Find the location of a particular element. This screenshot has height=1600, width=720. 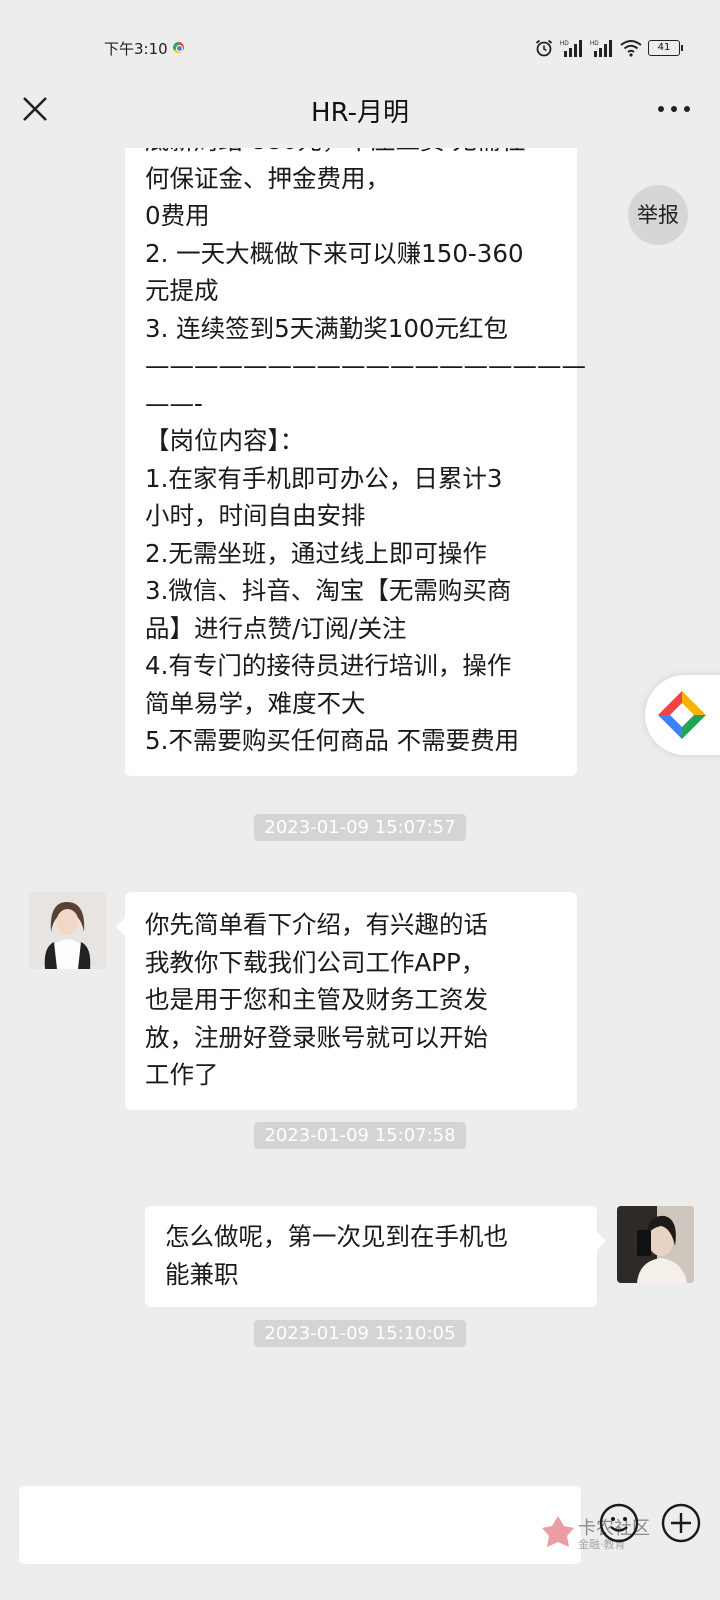

message-line: 也是用于您和主管及财务工资发 is located at coordinates (316, 999).